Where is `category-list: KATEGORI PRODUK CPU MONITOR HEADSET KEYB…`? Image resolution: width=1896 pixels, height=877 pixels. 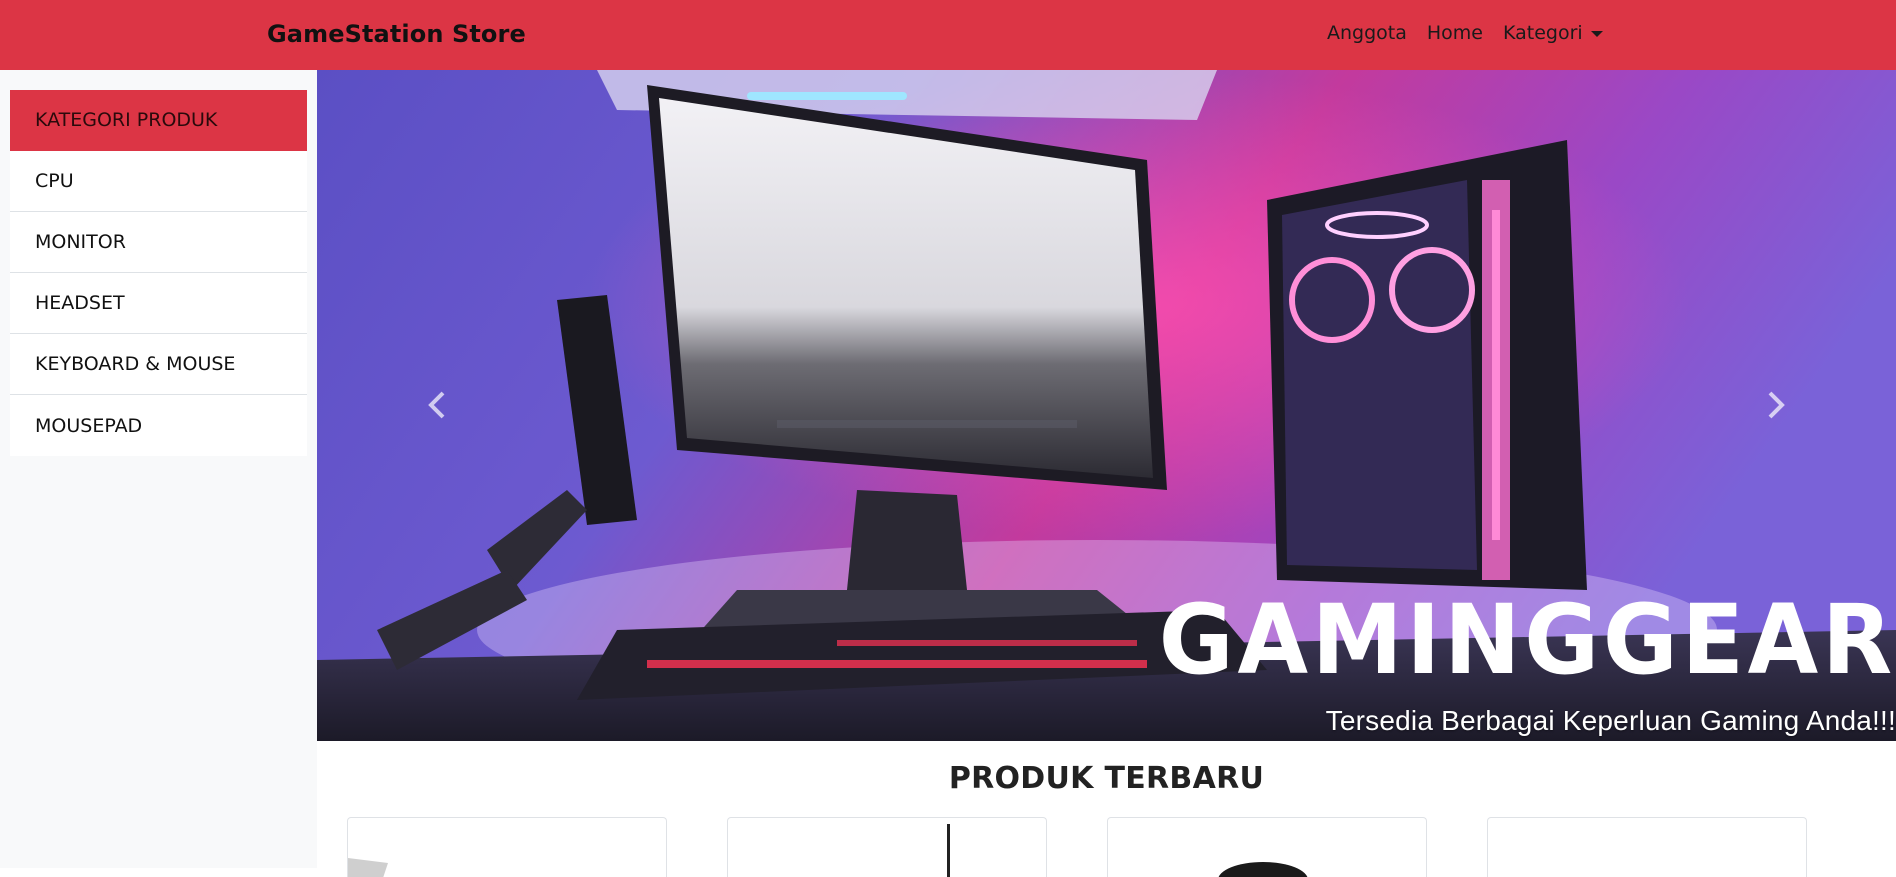
category-list: KATEGORI PRODUK CPU MONITOR HEADSET KEYB… is located at coordinates (158, 273).